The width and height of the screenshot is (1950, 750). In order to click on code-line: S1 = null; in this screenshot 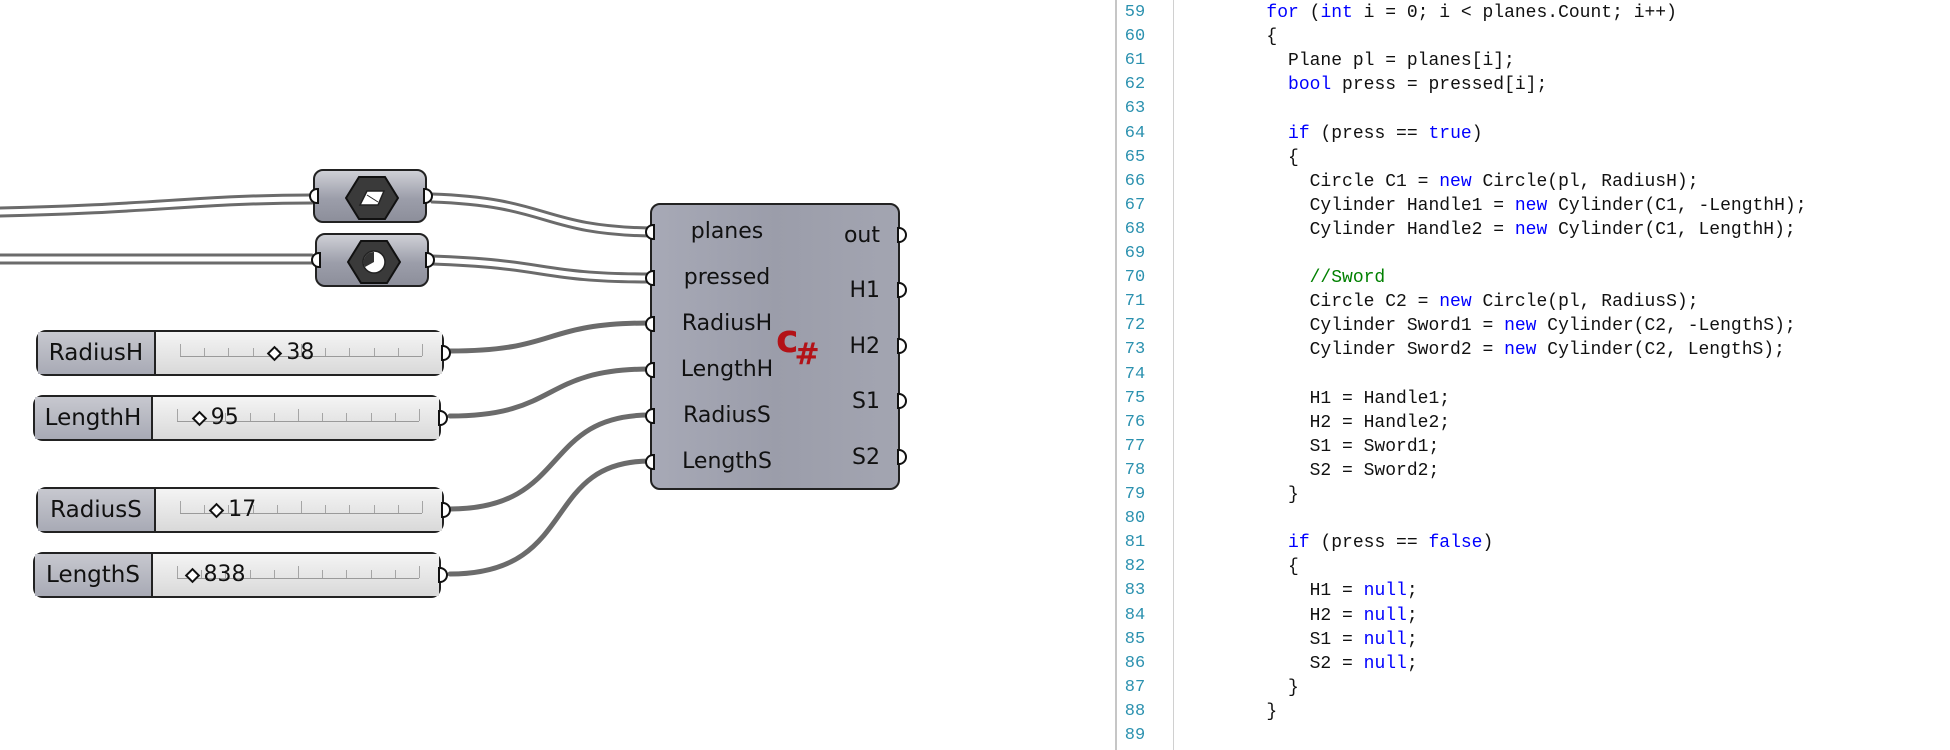, I will do `click(1299, 640)`.